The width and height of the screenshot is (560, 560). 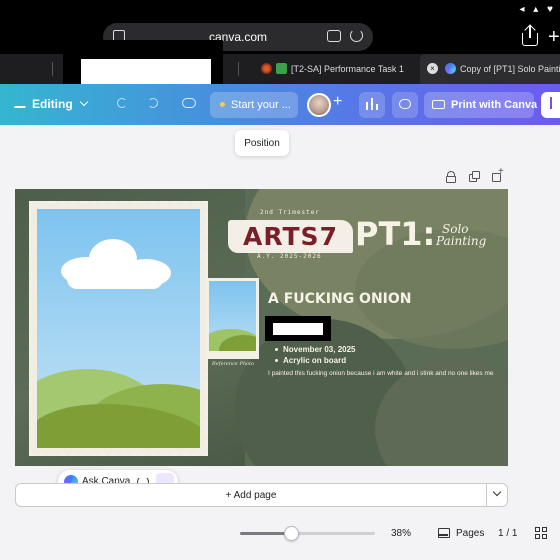 What do you see at coordinates (153, 103) in the screenshot?
I see `redo-icon` at bounding box center [153, 103].